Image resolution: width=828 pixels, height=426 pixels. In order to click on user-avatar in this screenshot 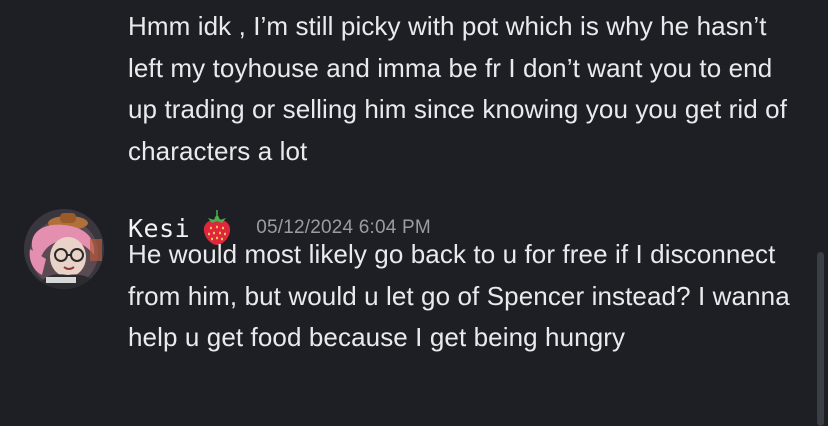, I will do `click(64, 249)`.